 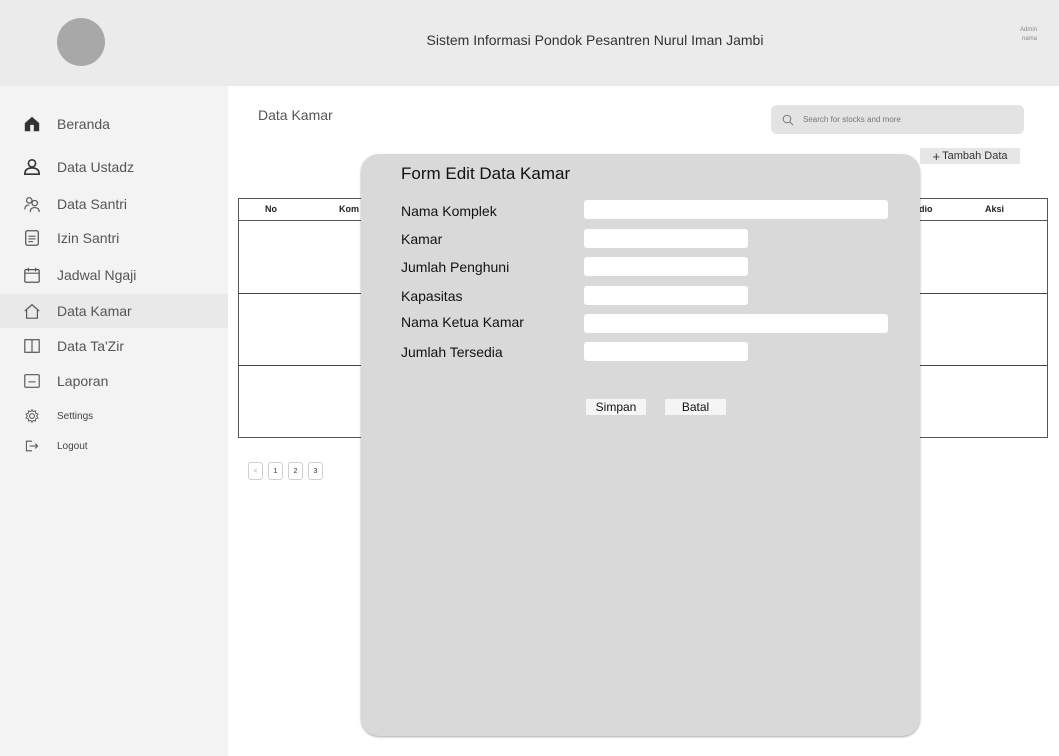 What do you see at coordinates (449, 211) in the screenshot?
I see `field-label-nama-komplek: Nama Komplek` at bounding box center [449, 211].